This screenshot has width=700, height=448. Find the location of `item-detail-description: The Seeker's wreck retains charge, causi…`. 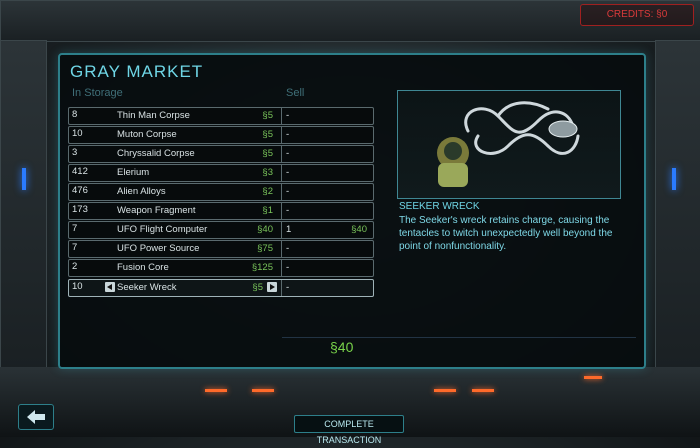

item-detail-description: The Seeker's wreck retains charge, causi… is located at coordinates (506, 233).